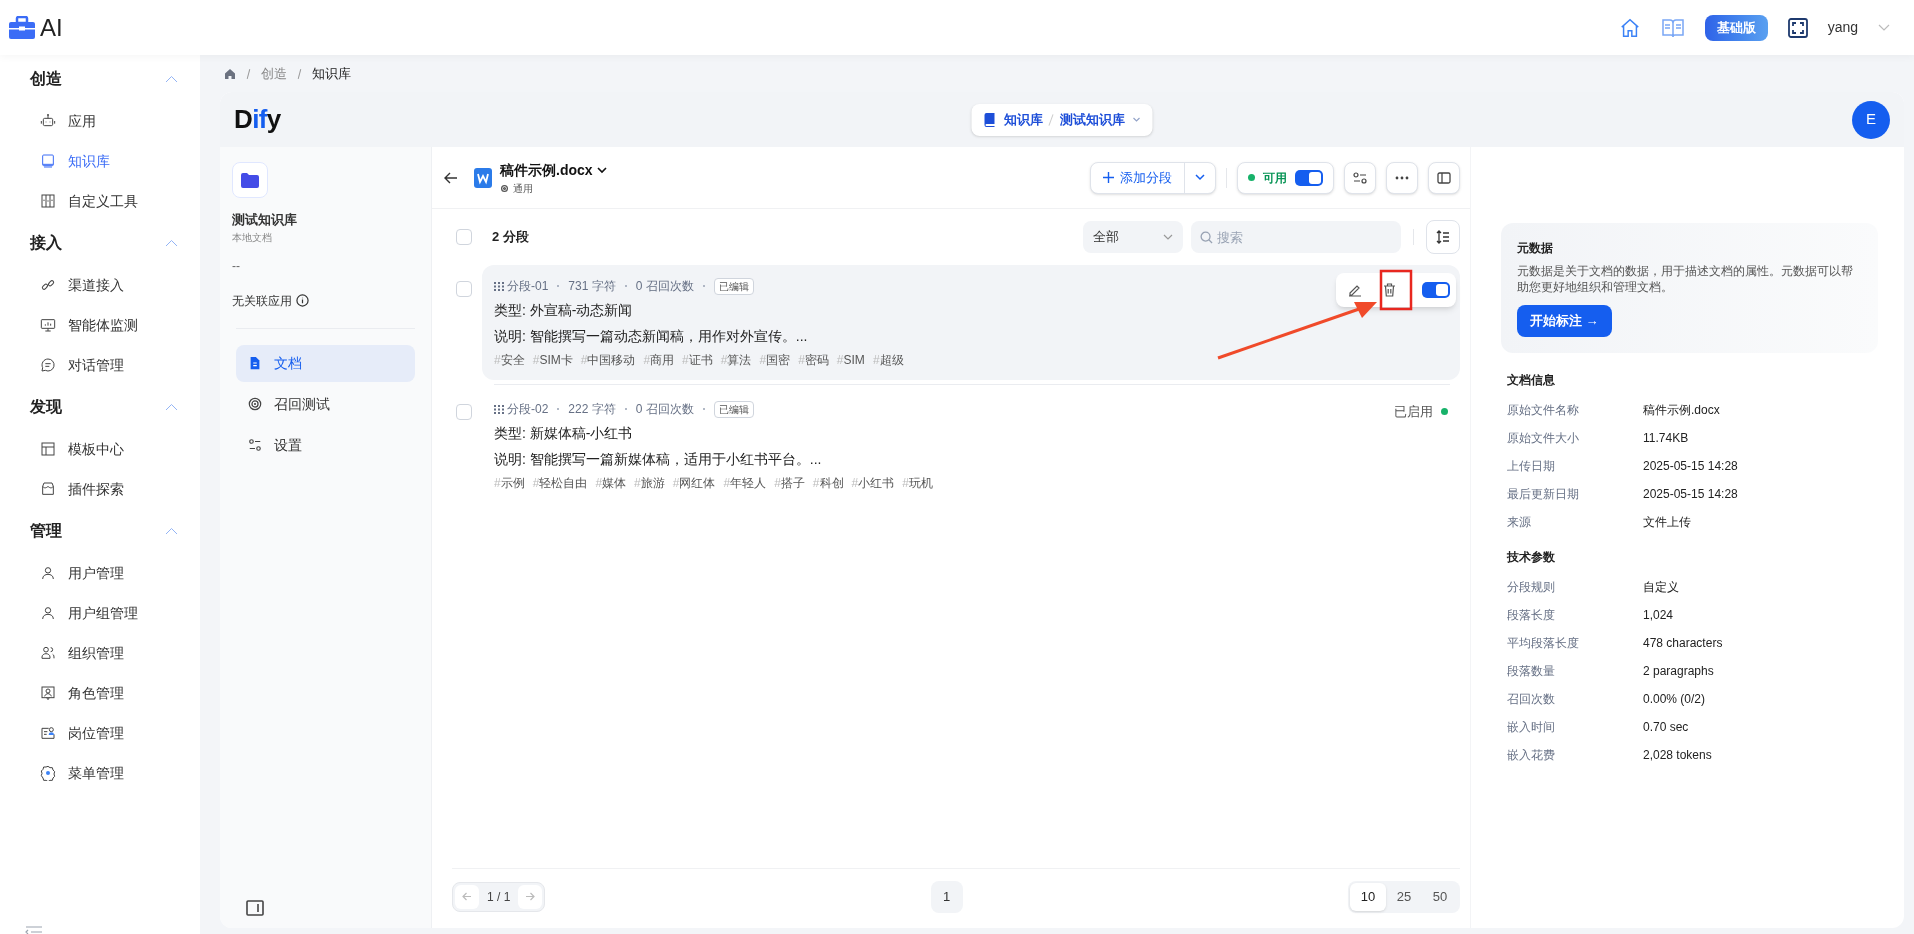  Describe the element at coordinates (1564, 321) in the screenshot. I see `start-tagging-button: 开始标注 →` at that location.